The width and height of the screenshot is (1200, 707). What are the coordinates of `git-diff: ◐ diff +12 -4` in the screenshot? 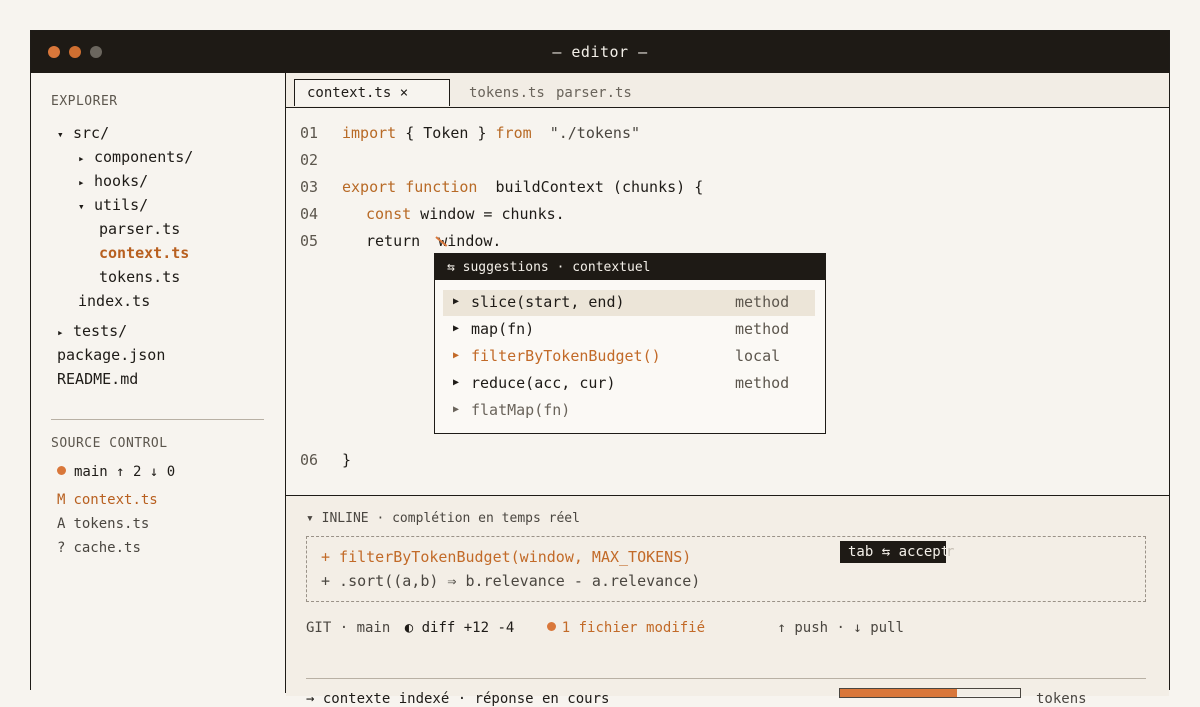 It's located at (460, 628).